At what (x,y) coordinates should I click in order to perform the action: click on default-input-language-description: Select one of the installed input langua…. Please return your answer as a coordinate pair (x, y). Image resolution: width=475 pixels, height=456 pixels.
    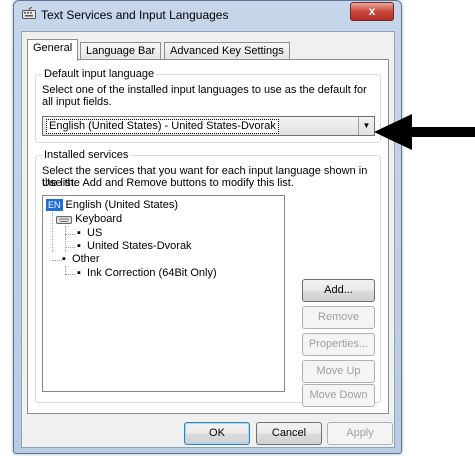
    Looking at the image, I should click on (204, 96).